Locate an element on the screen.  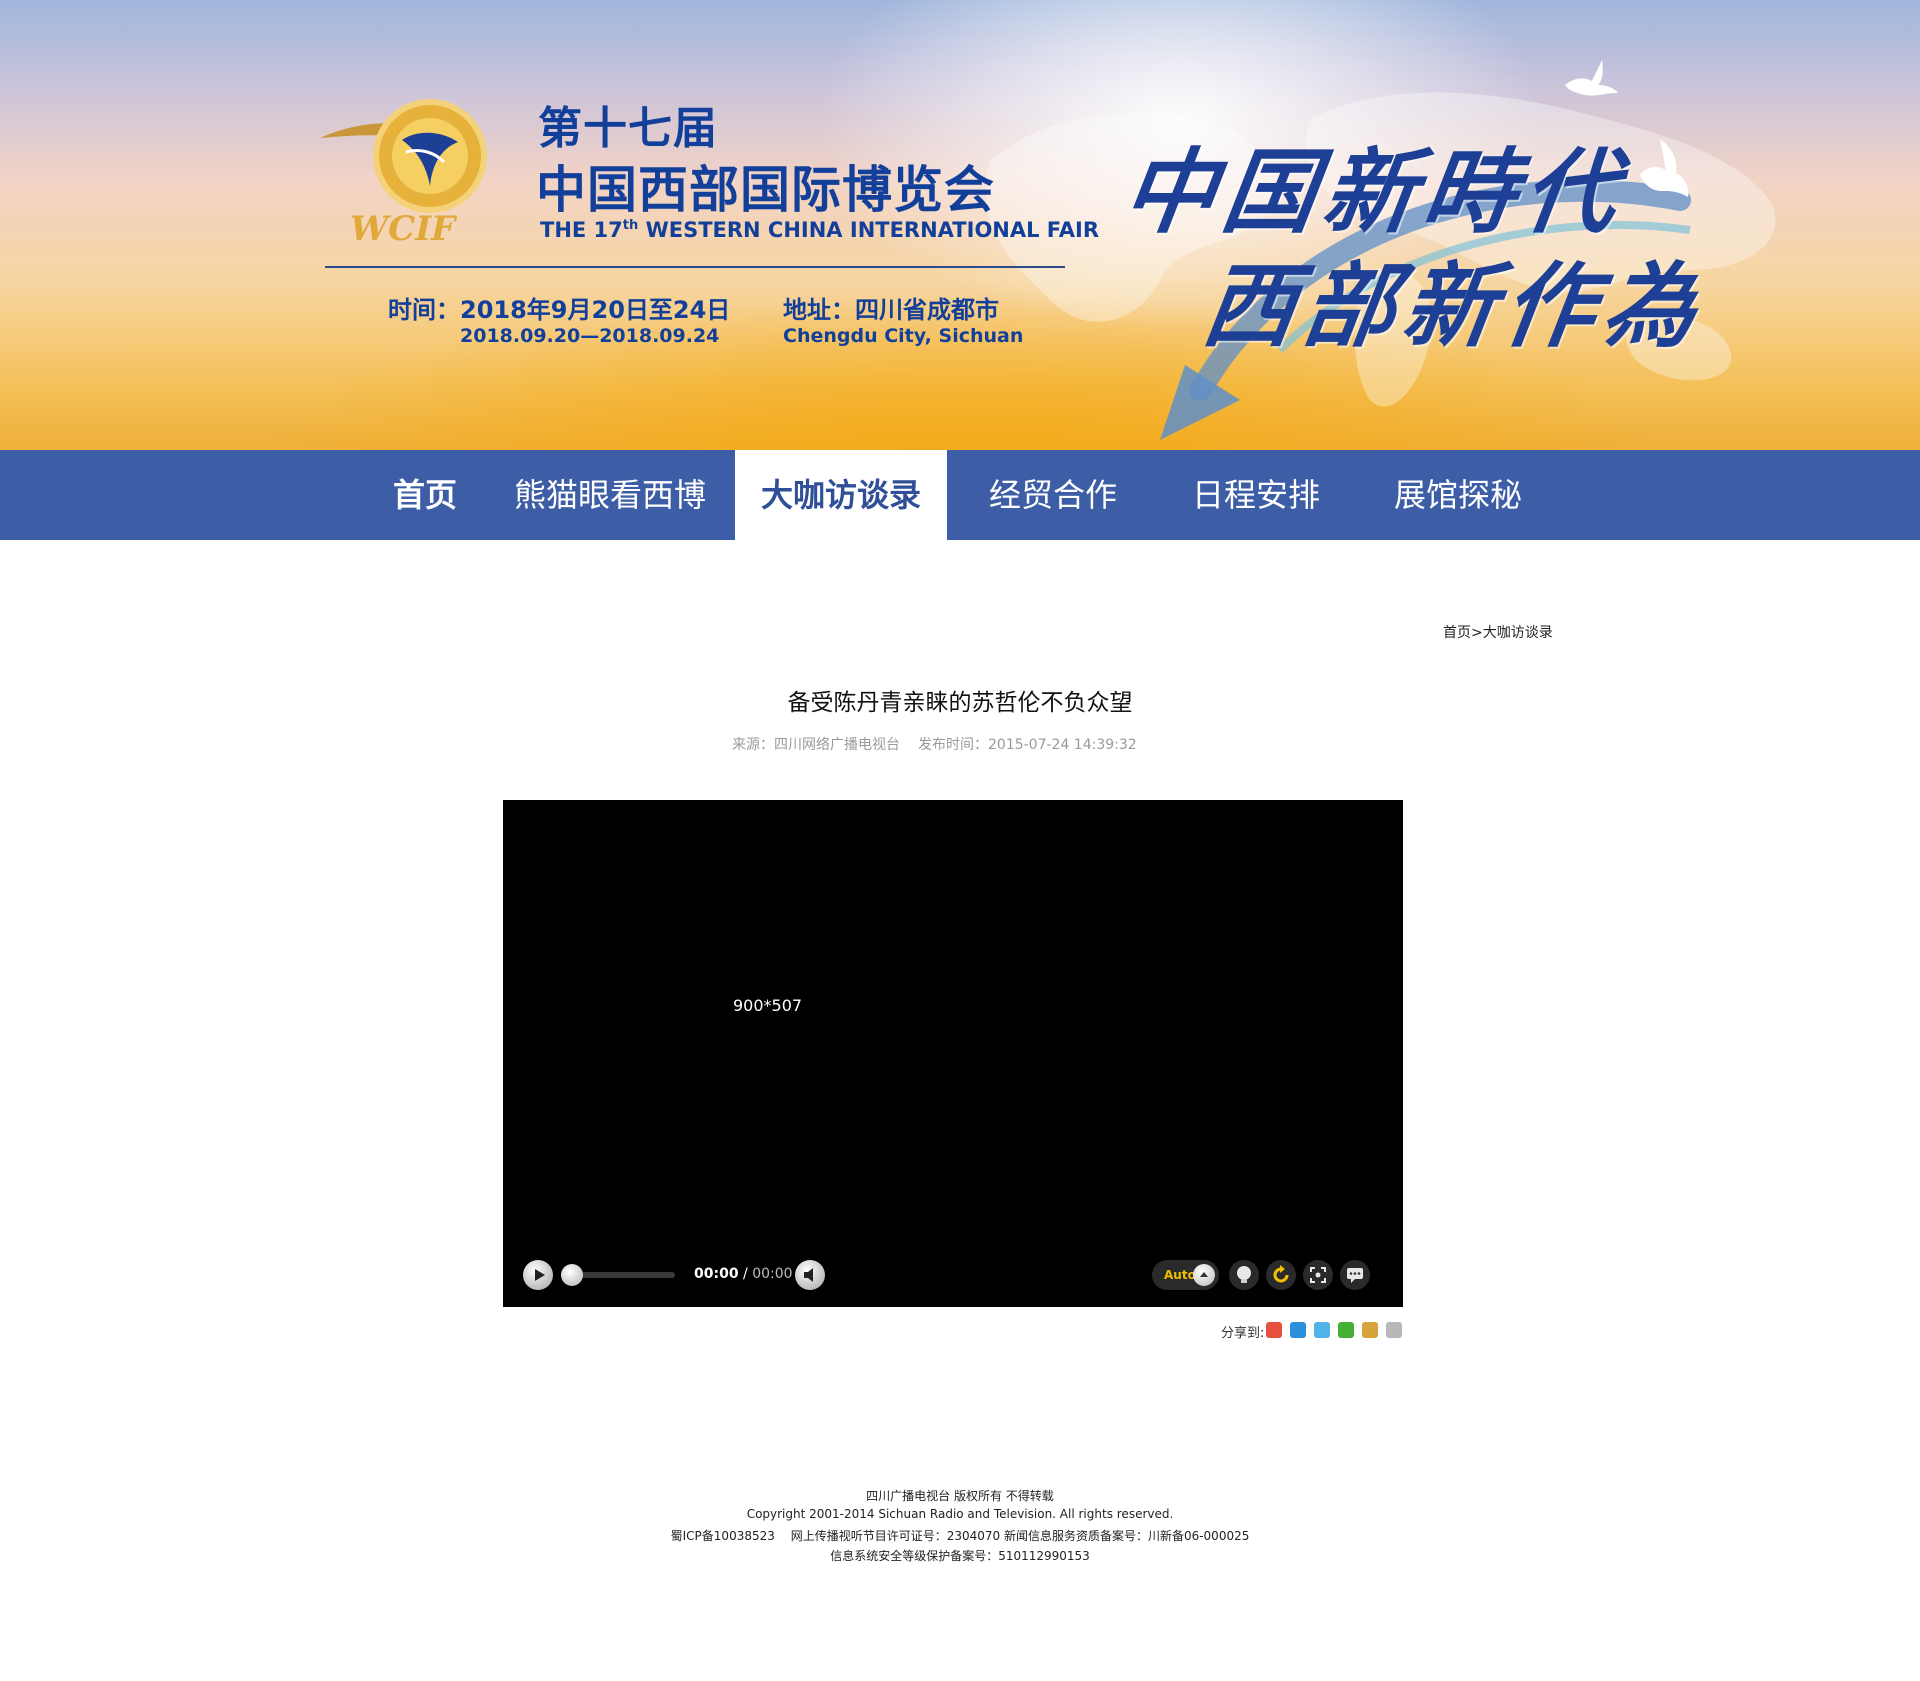
weibo-icon is located at coordinates (1274, 1330).